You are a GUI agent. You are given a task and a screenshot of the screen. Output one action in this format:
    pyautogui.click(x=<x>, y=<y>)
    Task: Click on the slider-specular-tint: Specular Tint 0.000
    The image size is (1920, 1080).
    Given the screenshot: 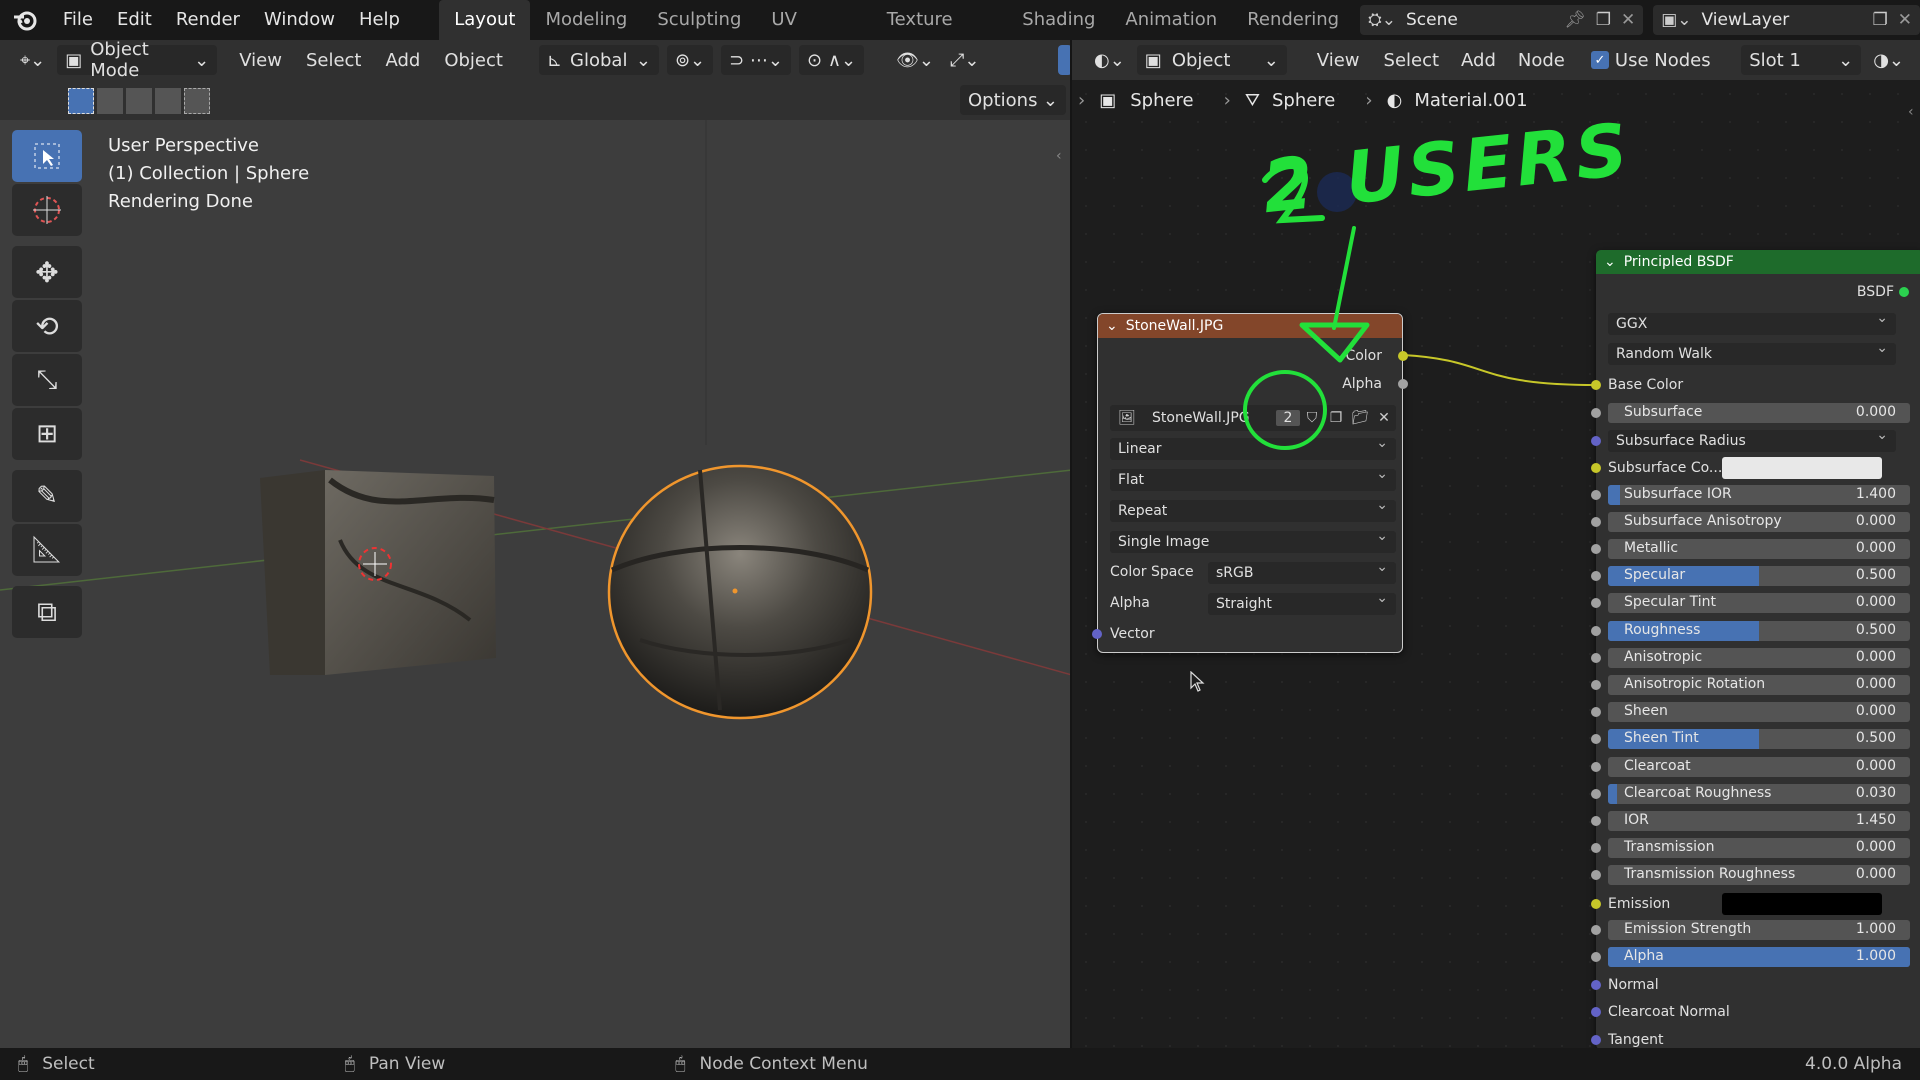 What is the action you would take?
    pyautogui.click(x=1759, y=603)
    